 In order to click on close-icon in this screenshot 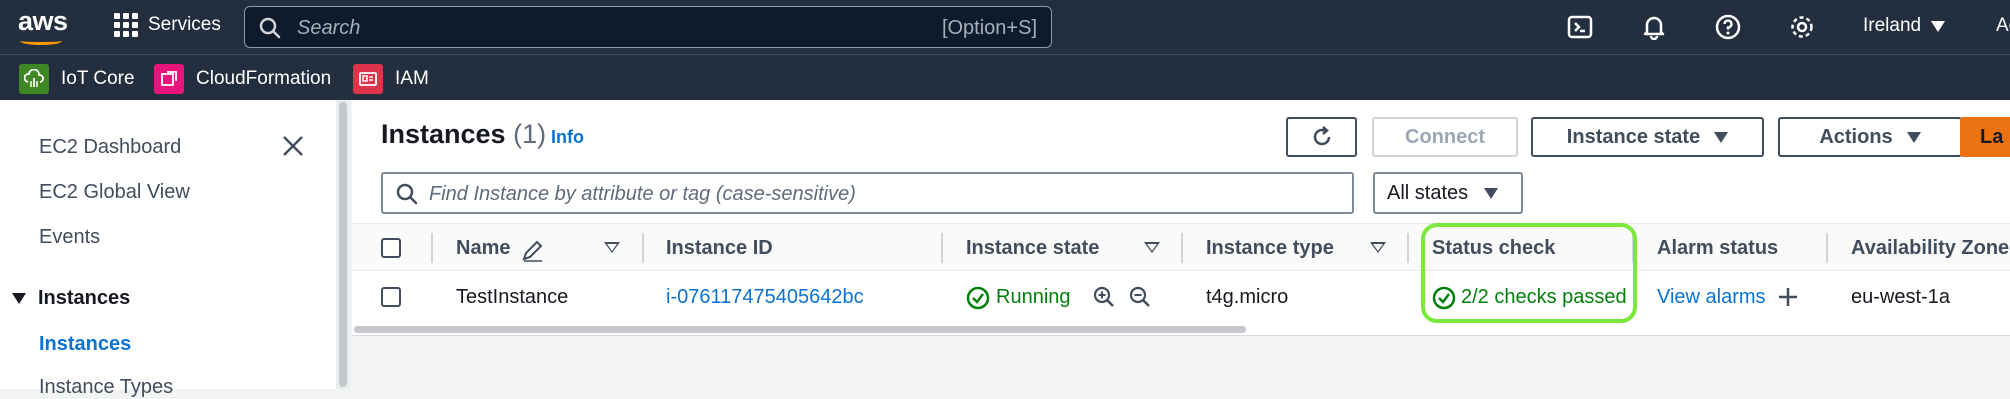, I will do `click(293, 146)`.